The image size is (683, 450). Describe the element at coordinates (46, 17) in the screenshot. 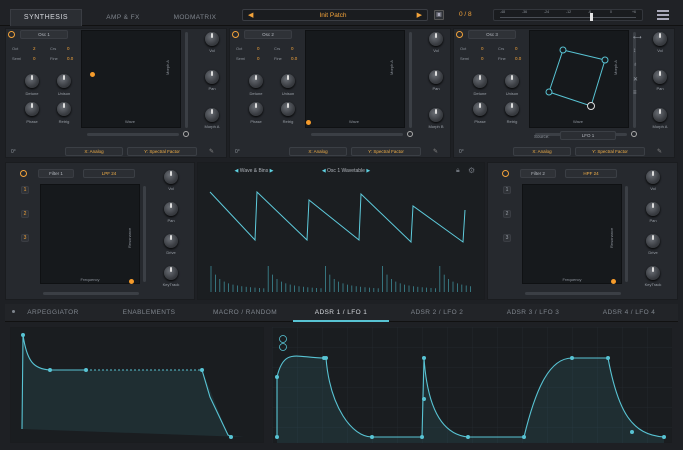

I see `tab-synthesis: SYNTHESIS` at that location.